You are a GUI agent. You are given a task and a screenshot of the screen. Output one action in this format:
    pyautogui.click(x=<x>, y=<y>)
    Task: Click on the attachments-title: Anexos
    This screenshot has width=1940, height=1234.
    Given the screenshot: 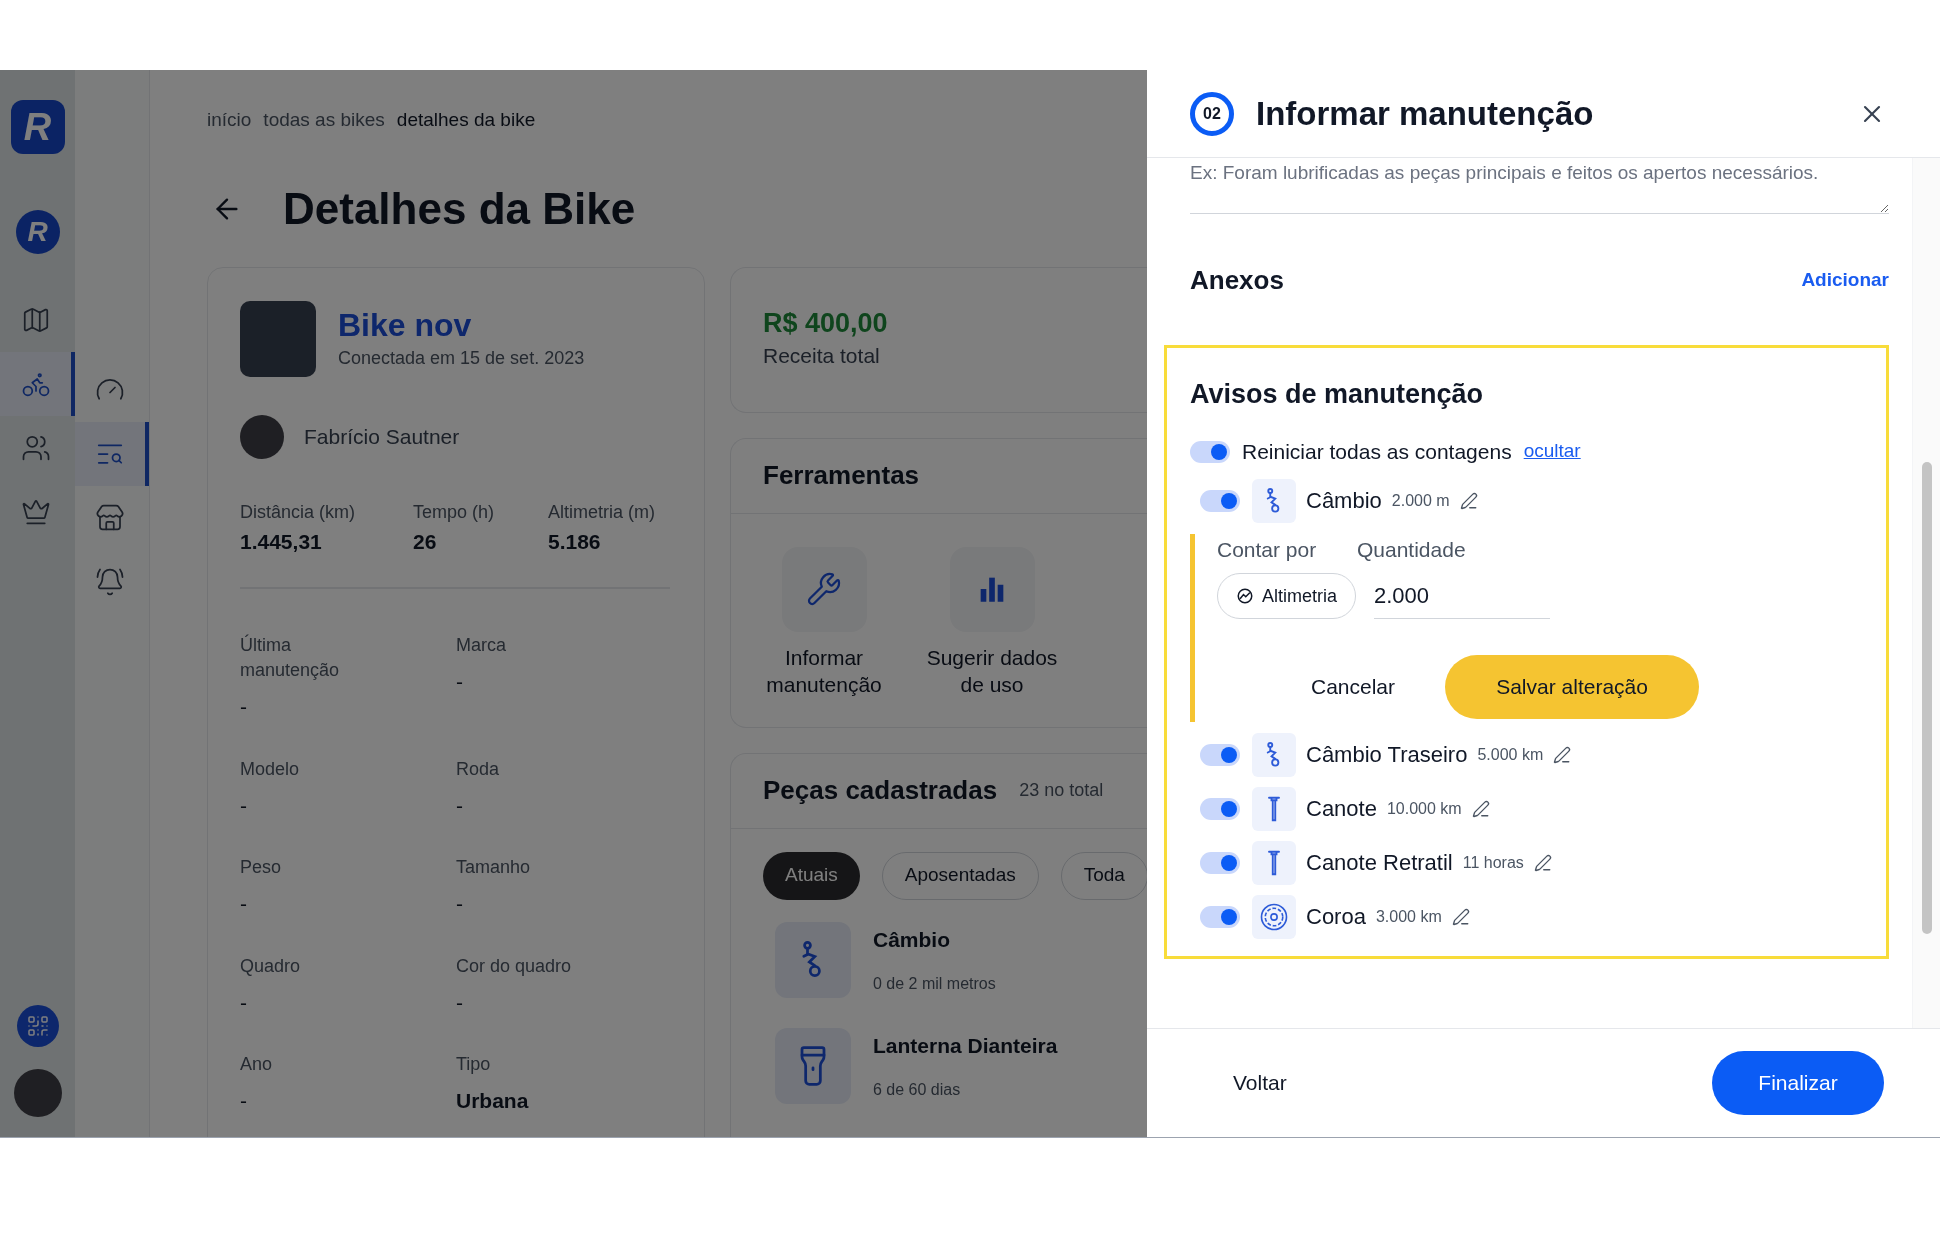 What is the action you would take?
    pyautogui.click(x=1237, y=280)
    